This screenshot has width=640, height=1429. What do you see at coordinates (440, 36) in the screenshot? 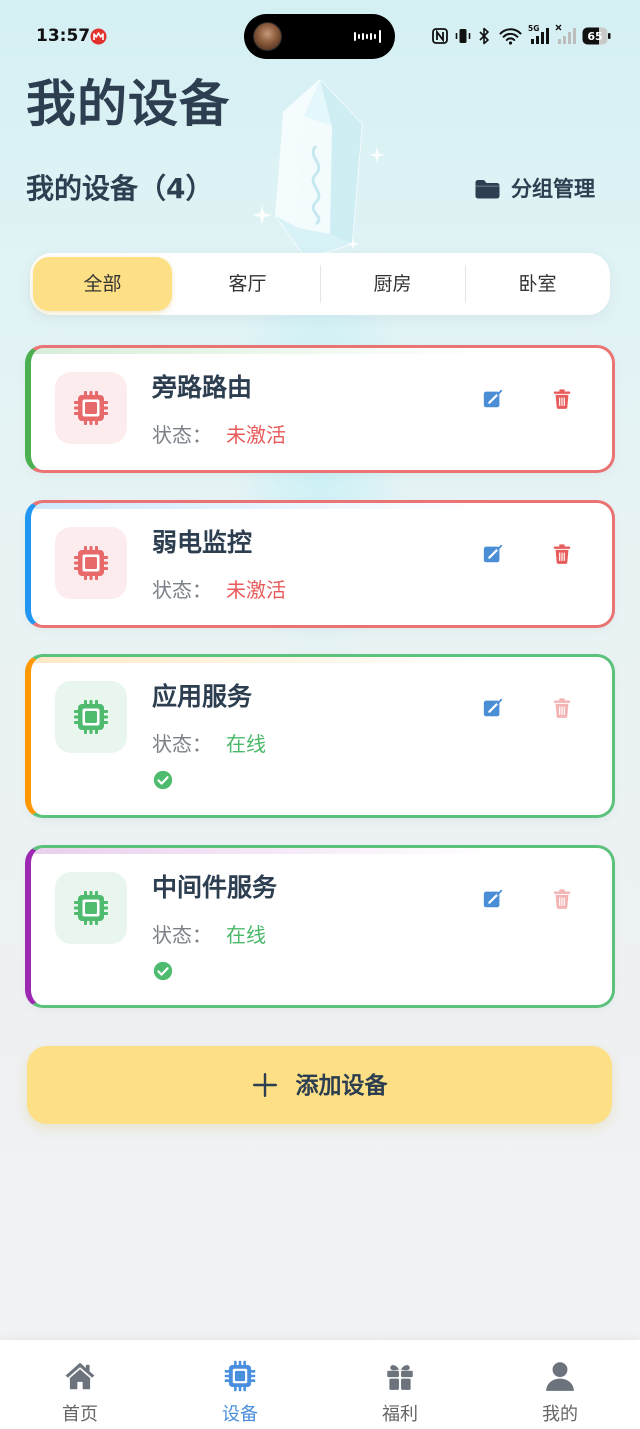
I see `nfc-icon` at bounding box center [440, 36].